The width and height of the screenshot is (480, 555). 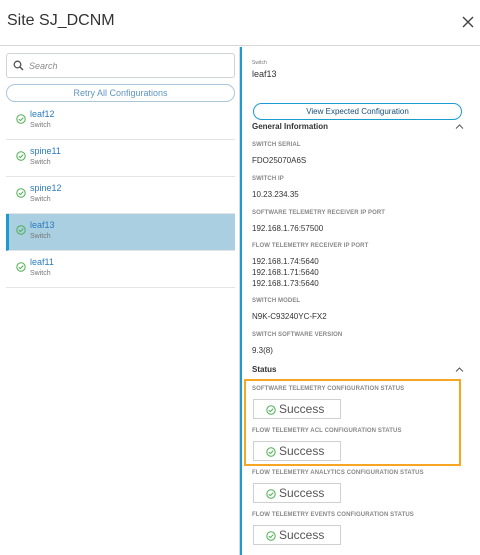 What do you see at coordinates (327, 431) in the screenshot?
I see `status-label: FLOW TELEMETRY ACL CONFIGURATION STATUS` at bounding box center [327, 431].